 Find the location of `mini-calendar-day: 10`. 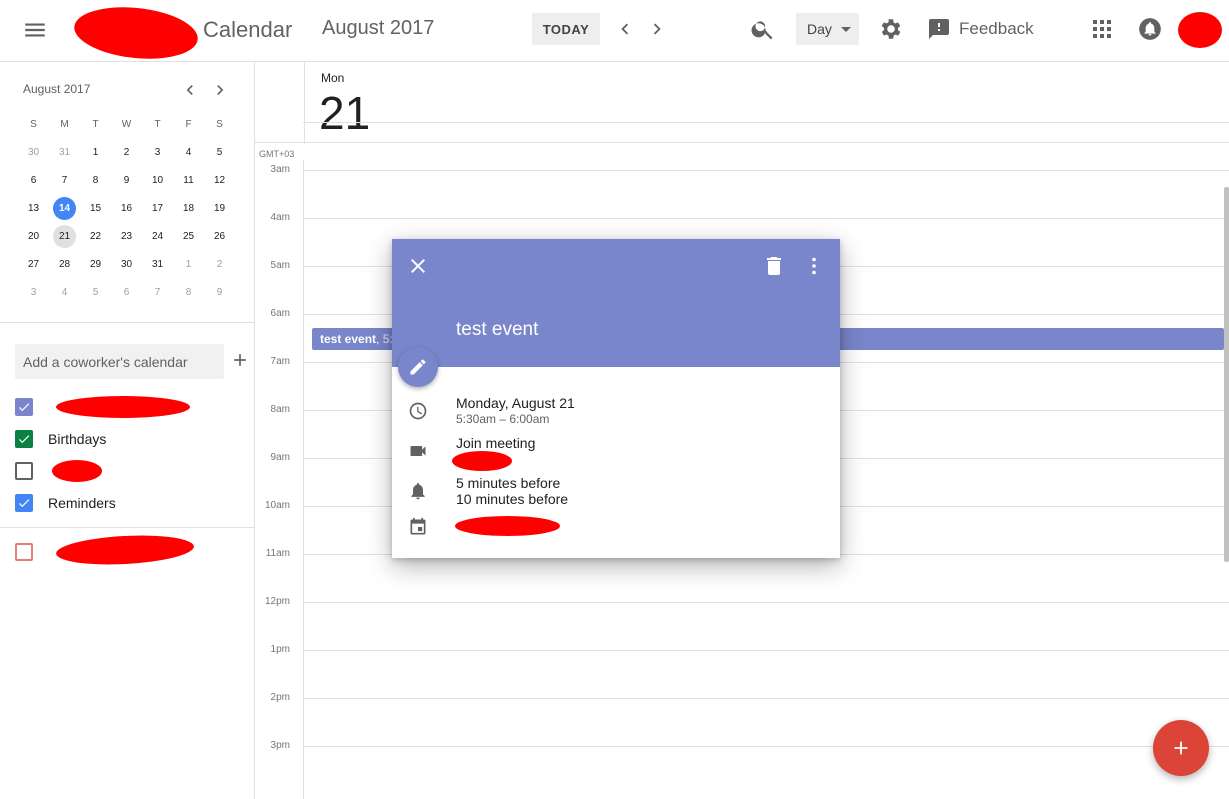

mini-calendar-day: 10 is located at coordinates (157, 180).